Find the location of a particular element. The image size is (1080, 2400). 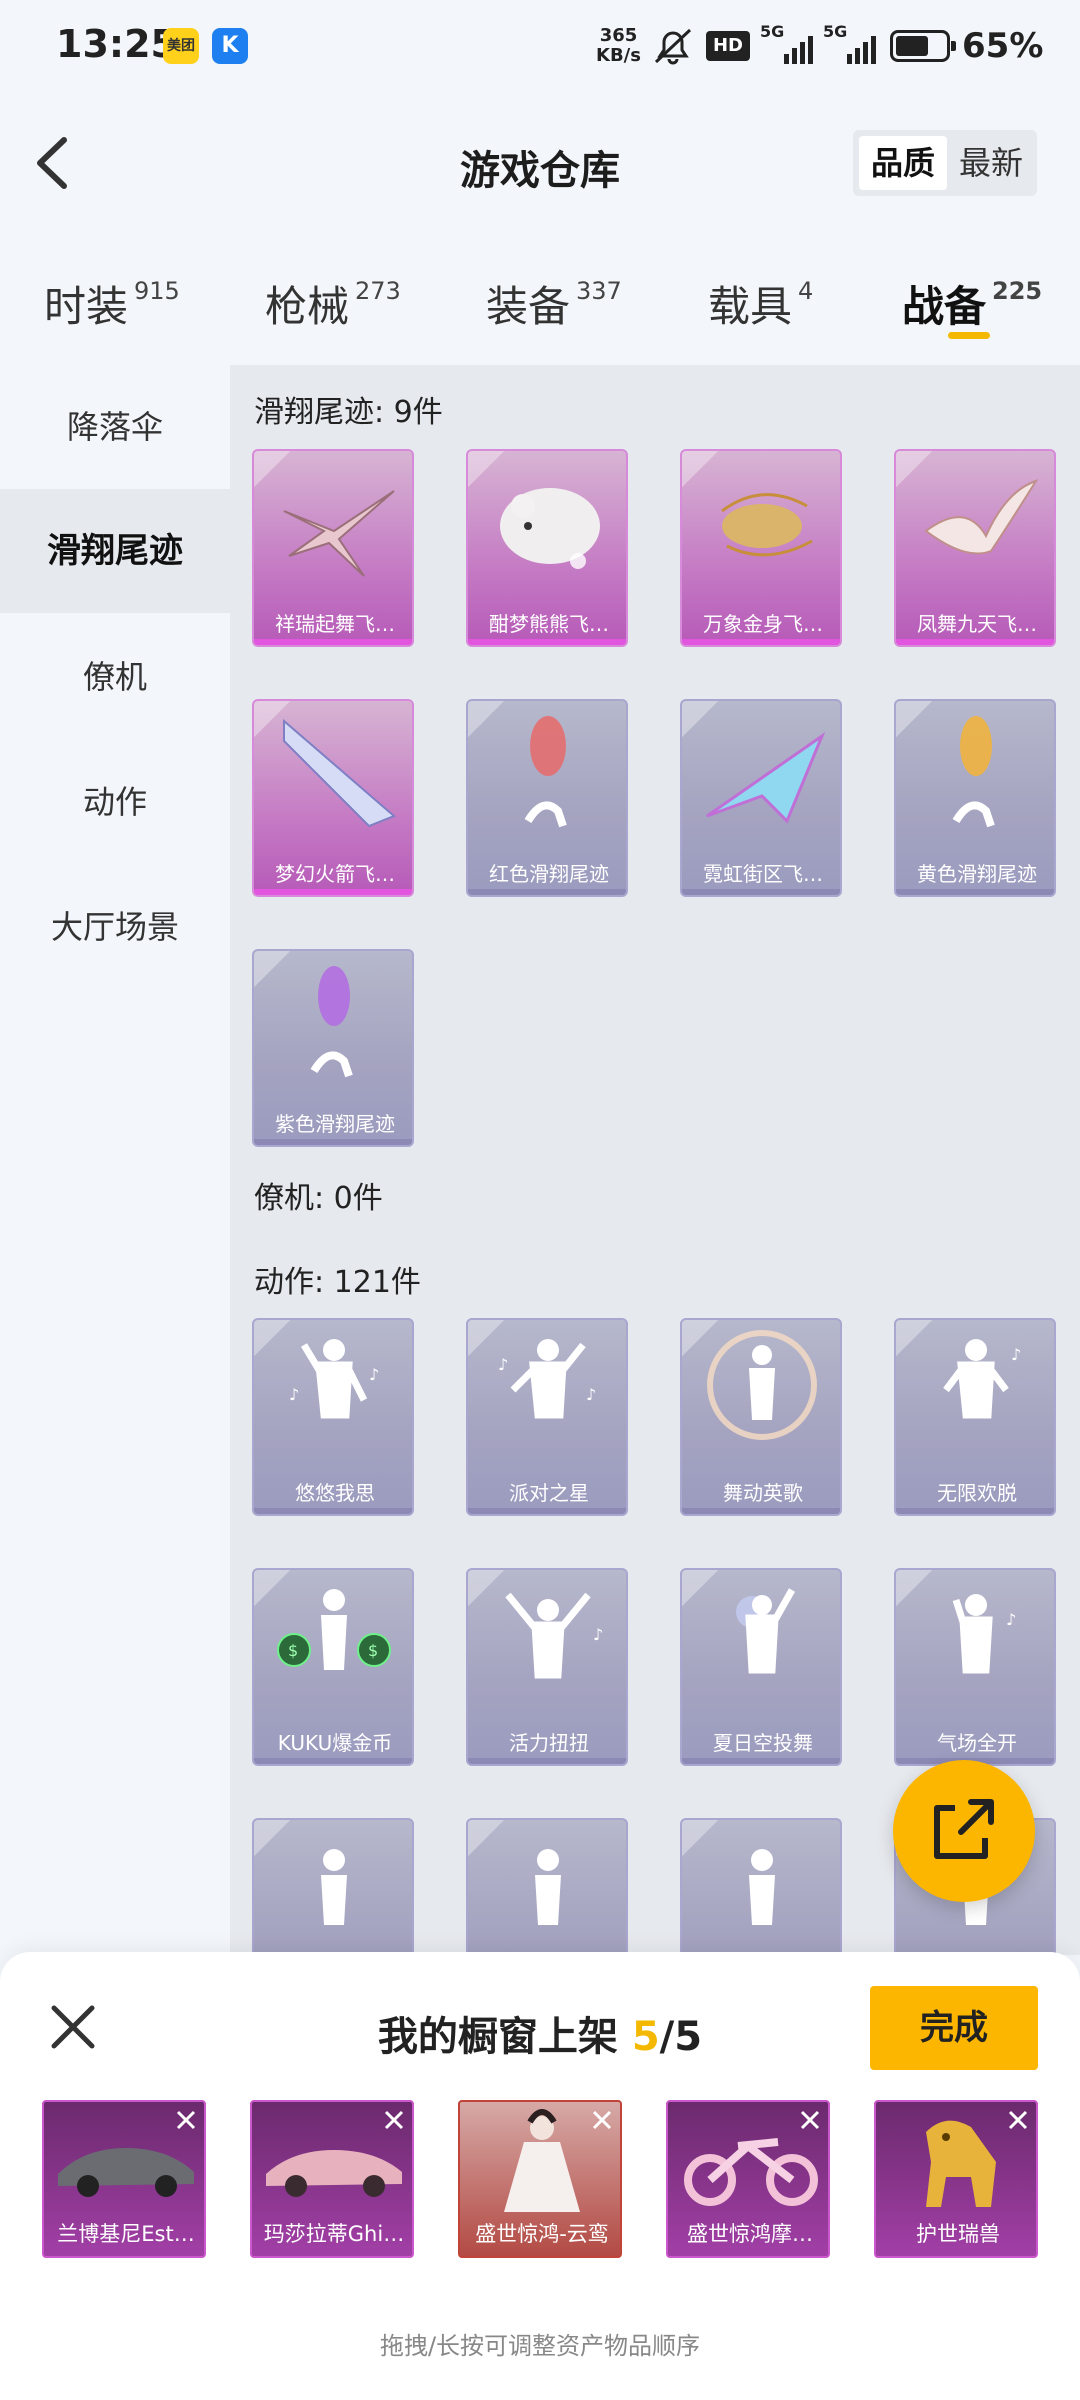

money-bag-dance-icon: $ $ is located at coordinates (334, 1629).